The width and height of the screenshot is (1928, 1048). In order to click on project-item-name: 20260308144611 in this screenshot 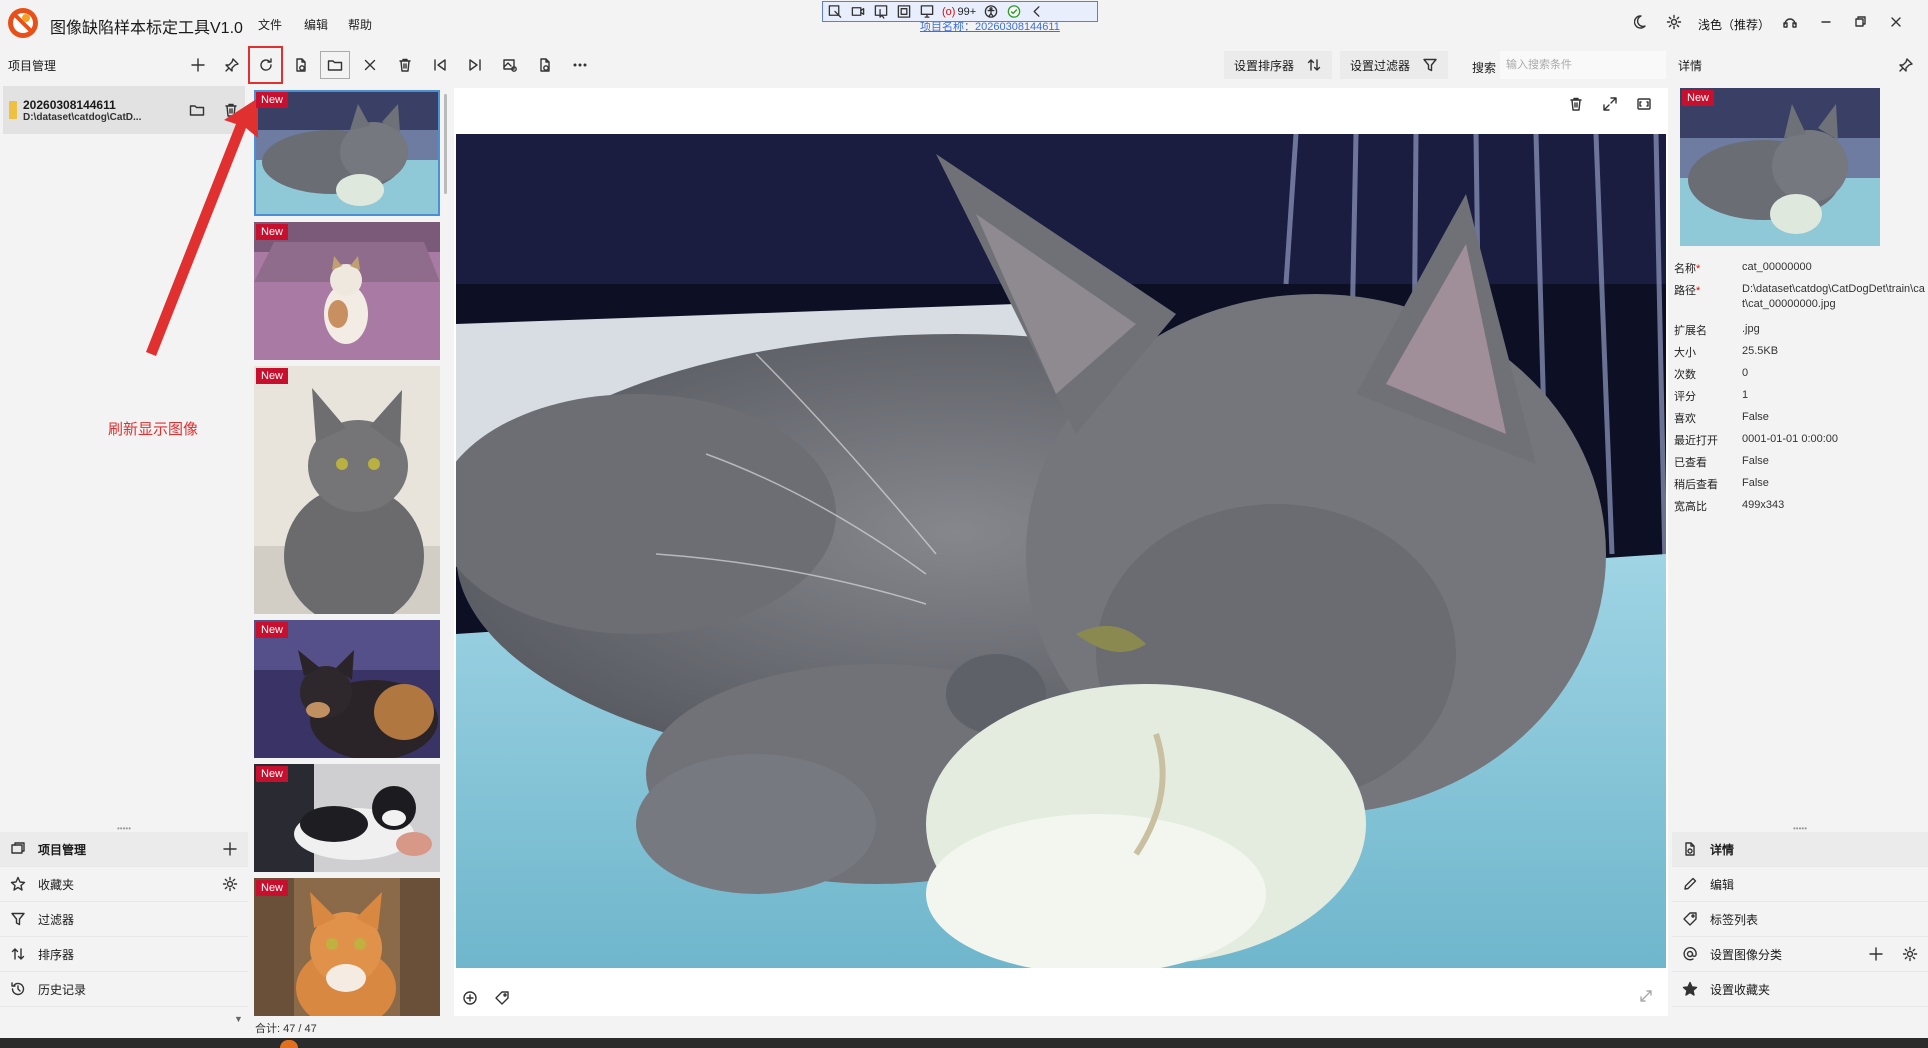, I will do `click(69, 104)`.